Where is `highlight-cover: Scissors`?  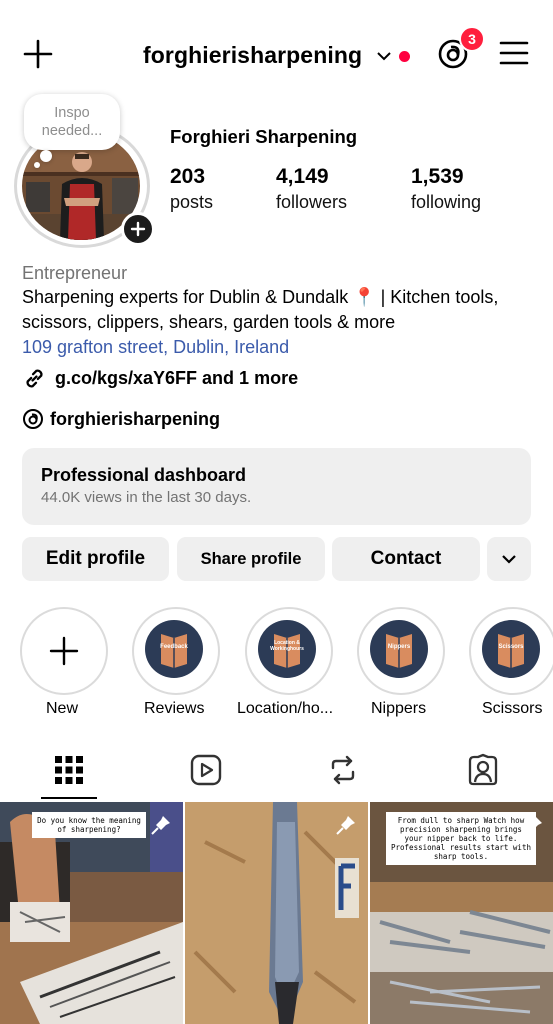
highlight-cover: Scissors is located at coordinates (511, 649).